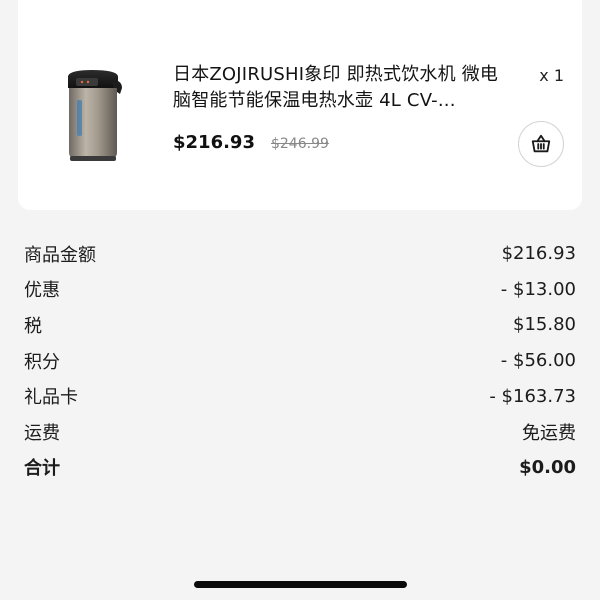 The height and width of the screenshot is (600, 600). What do you see at coordinates (93, 115) in the screenshot?
I see `product-image` at bounding box center [93, 115].